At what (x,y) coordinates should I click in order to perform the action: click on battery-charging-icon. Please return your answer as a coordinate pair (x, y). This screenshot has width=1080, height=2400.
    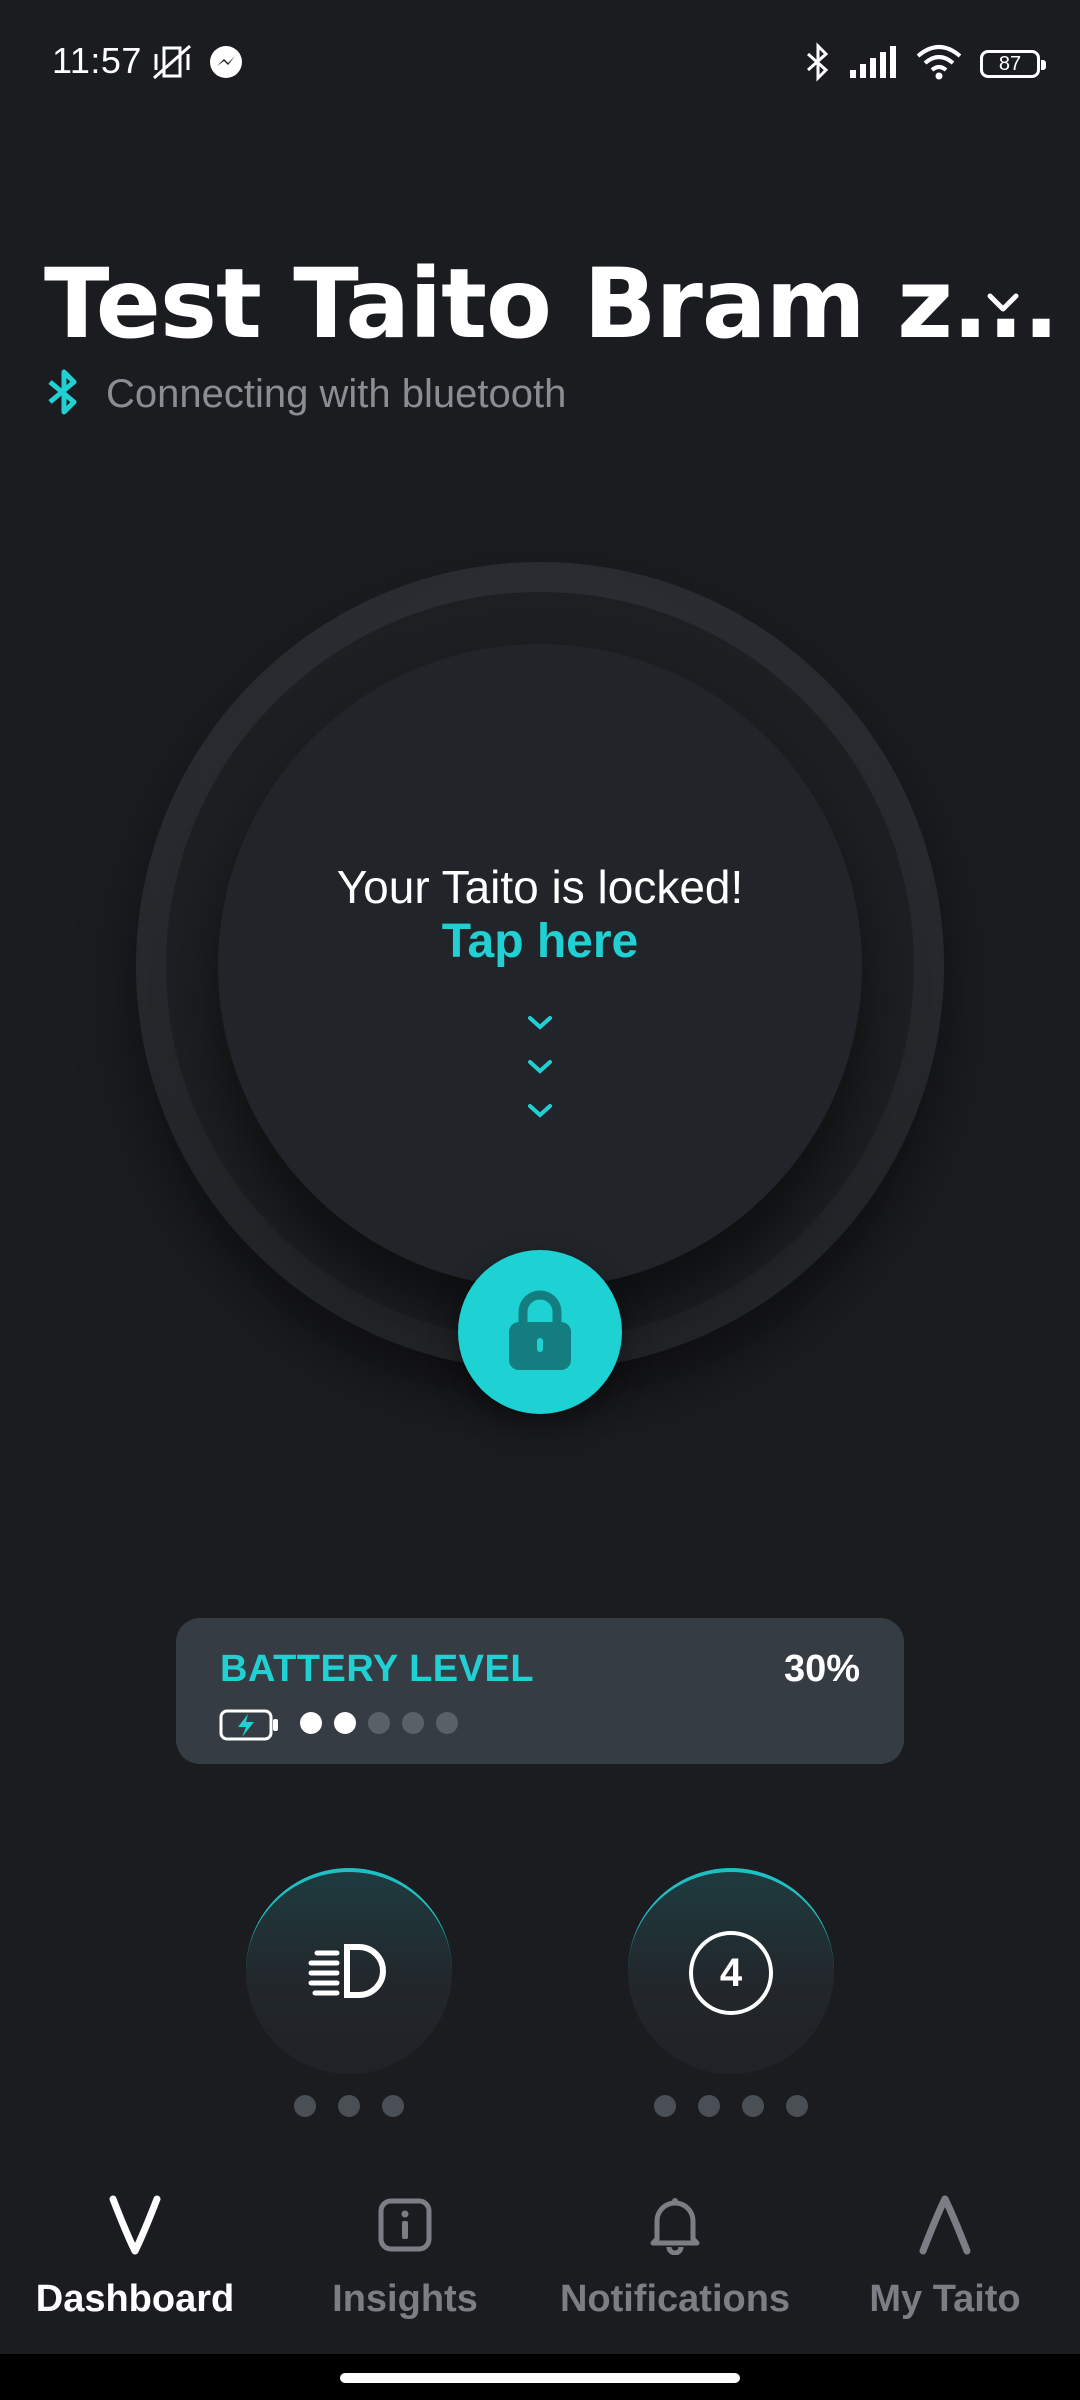
    Looking at the image, I should click on (249, 1727).